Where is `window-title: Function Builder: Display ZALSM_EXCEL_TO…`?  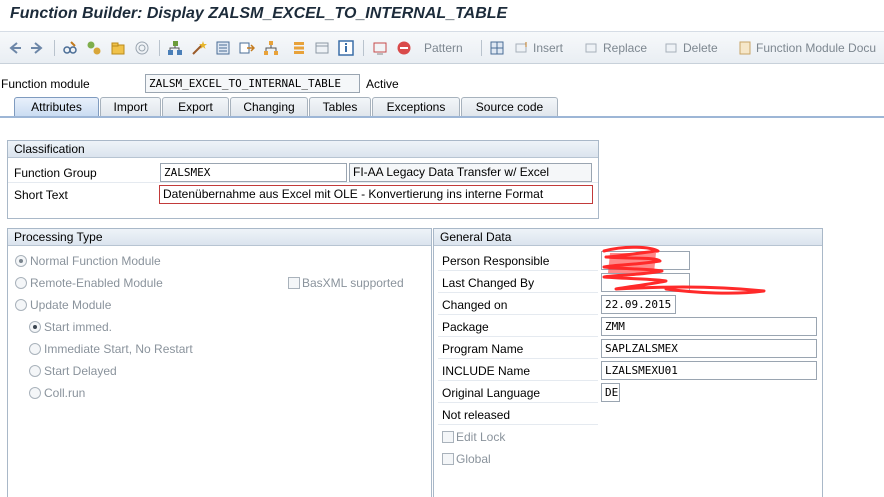
window-title: Function Builder: Display ZALSM_EXCEL_TO… is located at coordinates (259, 13).